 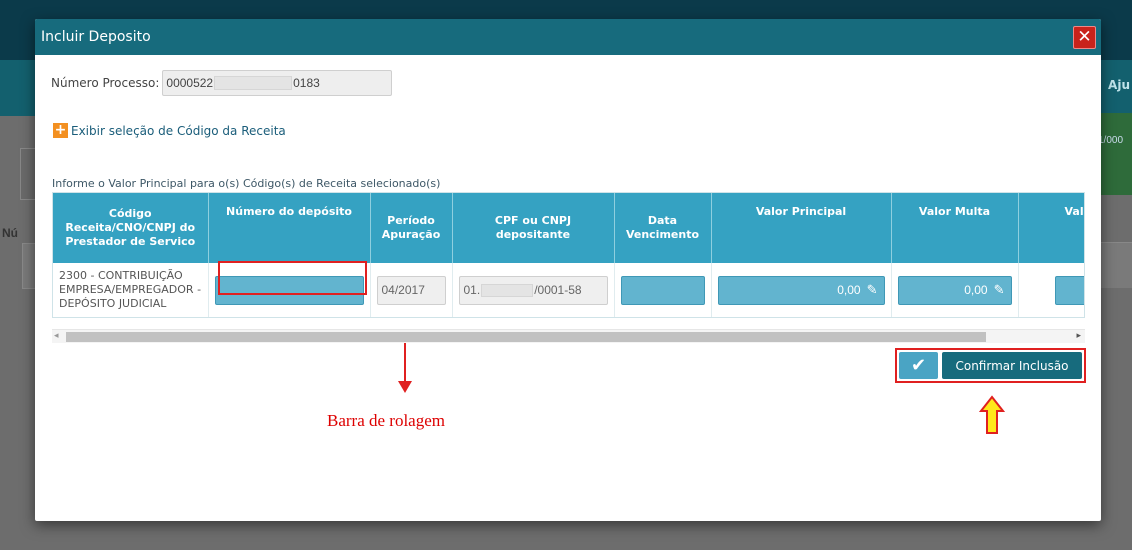 I want to click on valor-multa-cell: 0,00 ✎, so click(x=955, y=290).